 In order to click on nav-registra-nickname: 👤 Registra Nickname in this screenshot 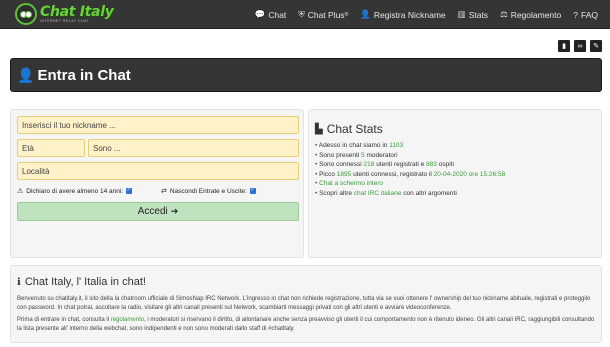, I will do `click(402, 14)`.